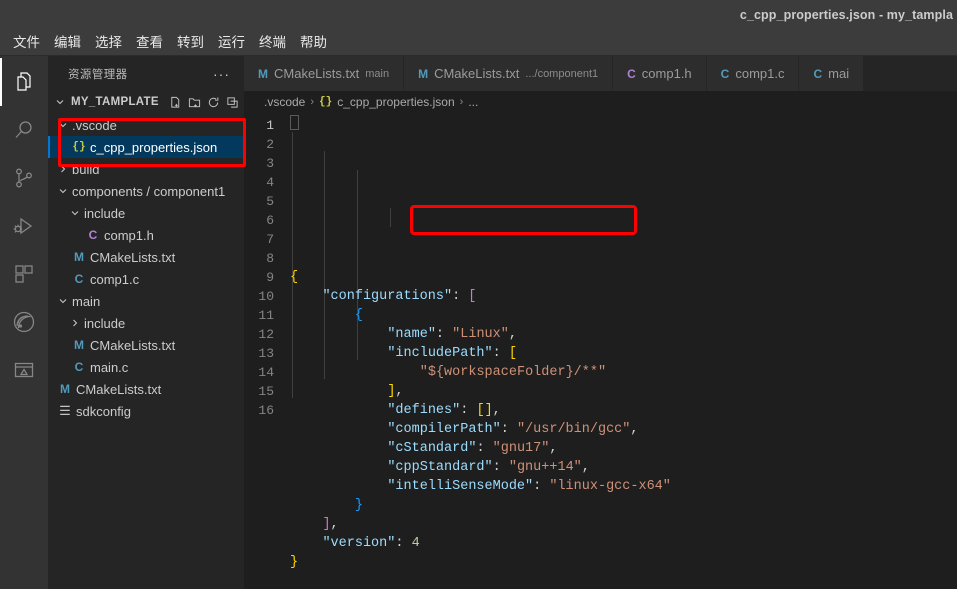 This screenshot has width=957, height=589. I want to click on menu-go: 转到, so click(190, 43).